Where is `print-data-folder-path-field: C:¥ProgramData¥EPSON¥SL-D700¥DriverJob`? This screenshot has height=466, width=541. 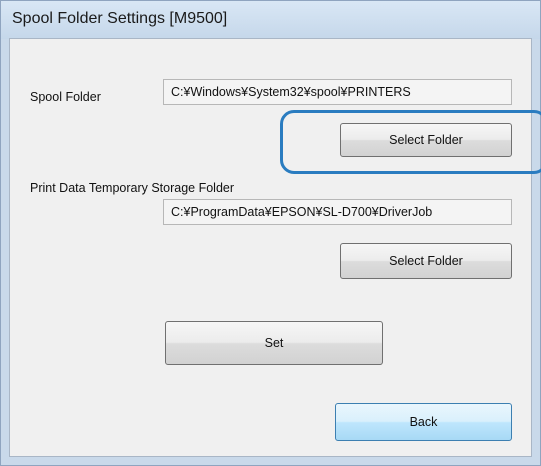 print-data-folder-path-field: C:¥ProgramData¥EPSON¥SL-D700¥DriverJob is located at coordinates (337, 212).